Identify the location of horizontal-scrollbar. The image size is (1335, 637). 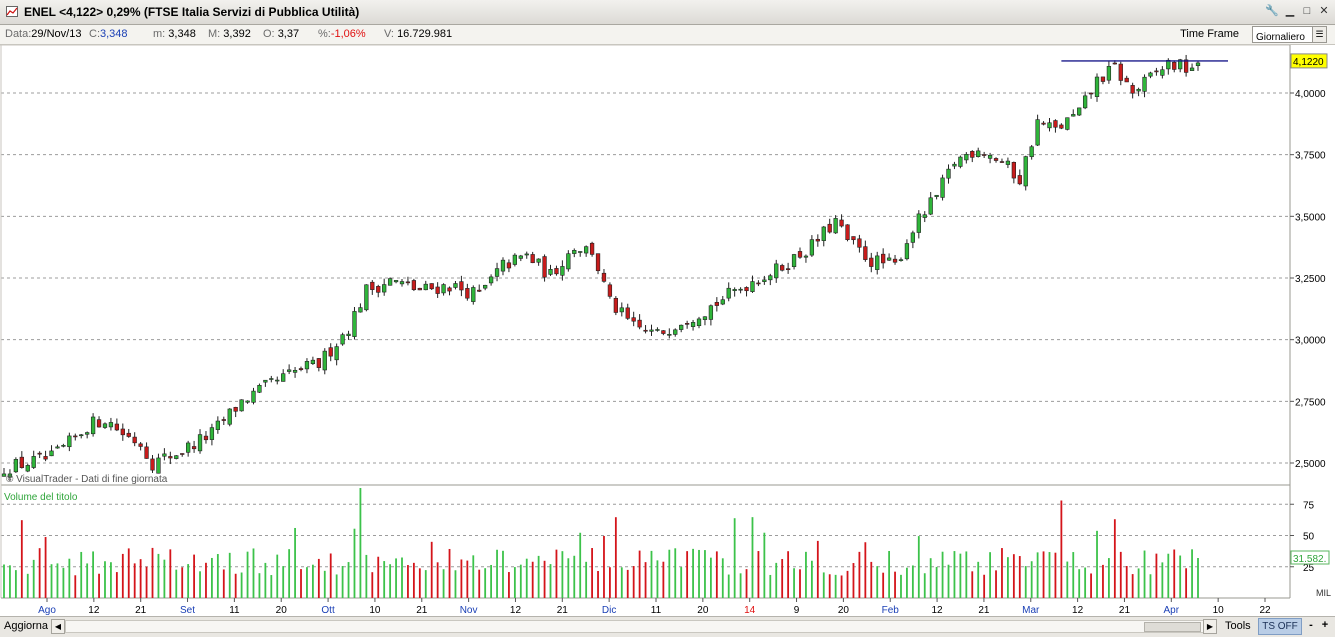
(636, 626).